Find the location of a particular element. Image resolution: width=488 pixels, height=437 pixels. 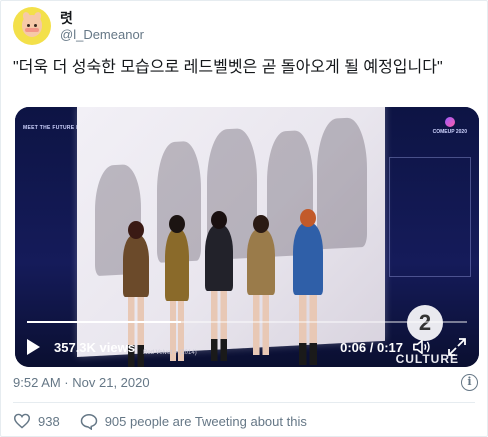

avatar is located at coordinates (32, 26).